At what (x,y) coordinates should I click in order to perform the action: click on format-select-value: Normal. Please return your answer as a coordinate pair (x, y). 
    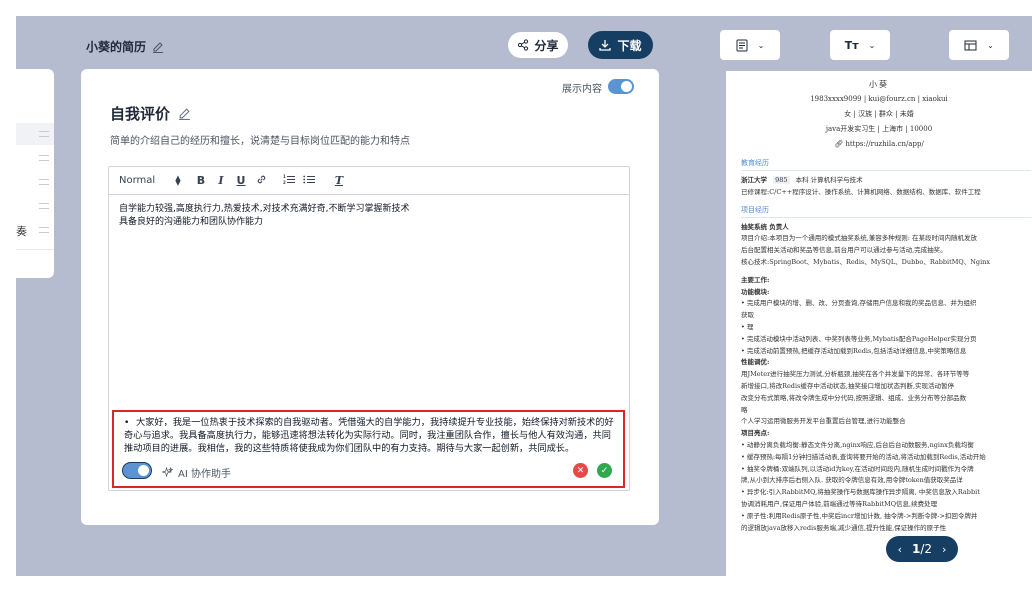
    Looking at the image, I should click on (137, 180).